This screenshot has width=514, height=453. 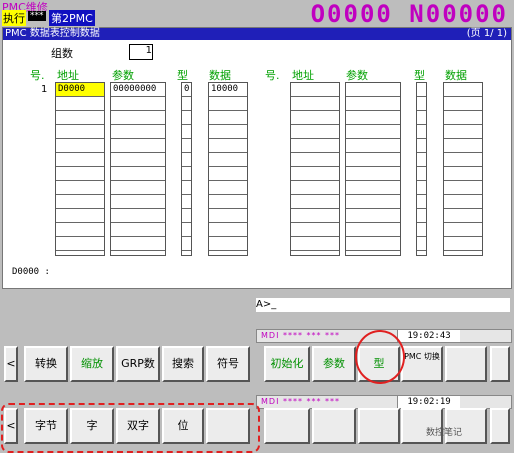 I want to click on data-cell: 10000, so click(x=228, y=90).